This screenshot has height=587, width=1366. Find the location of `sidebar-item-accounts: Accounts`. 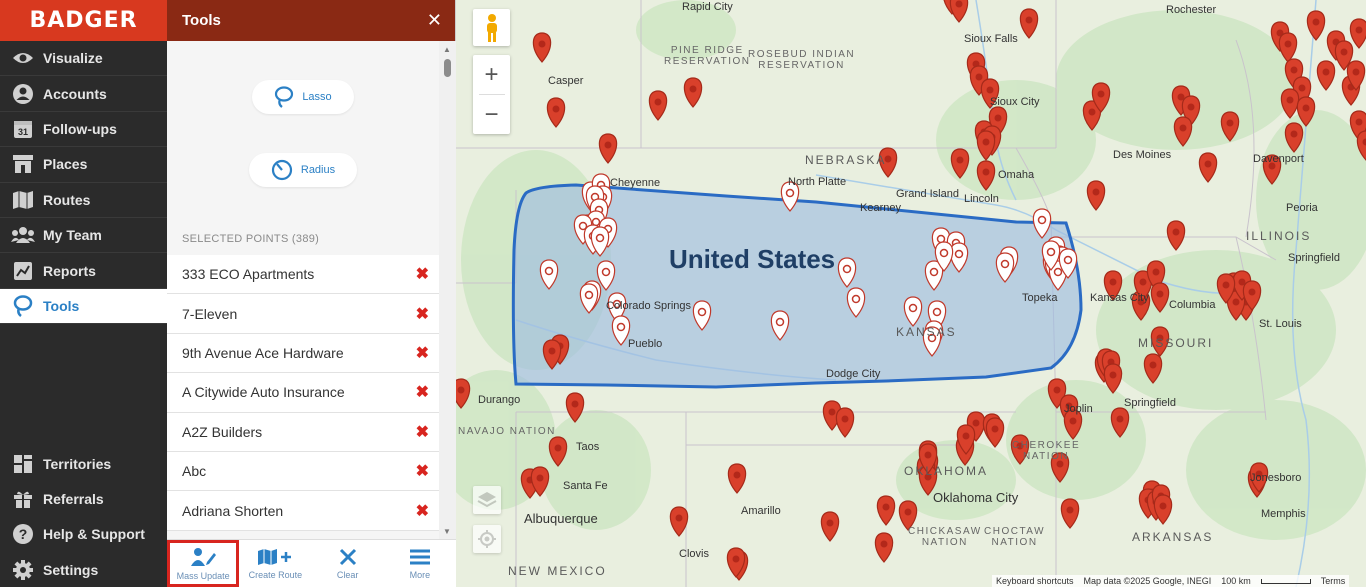

sidebar-item-accounts: Accounts is located at coordinates (83, 94).